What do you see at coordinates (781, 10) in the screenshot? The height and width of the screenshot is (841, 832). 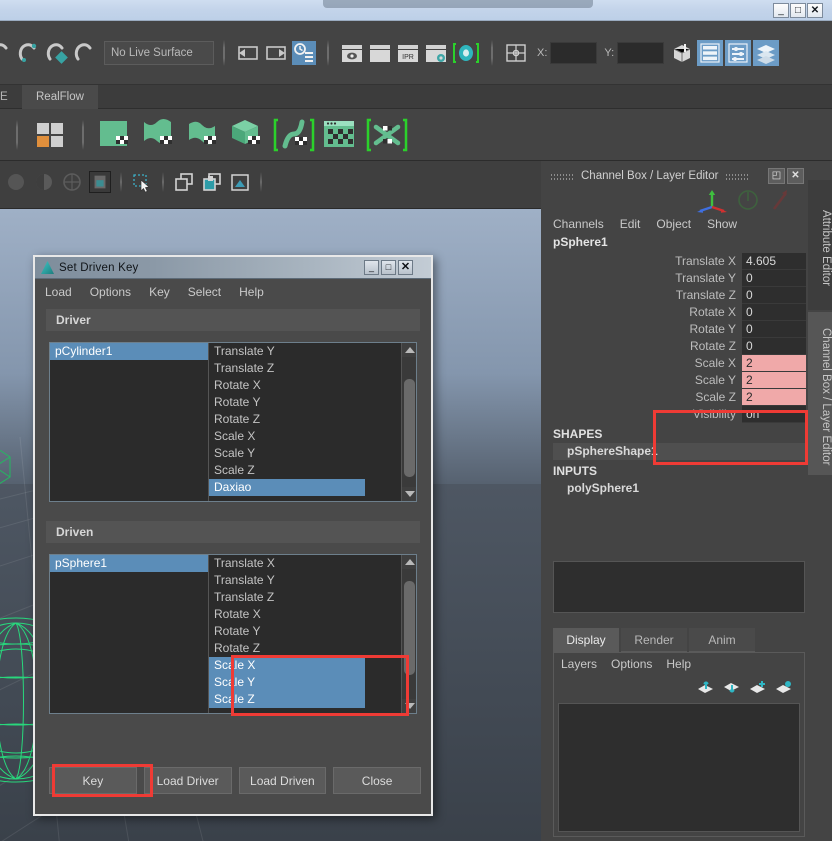 I see `window-minimize-button: _` at bounding box center [781, 10].